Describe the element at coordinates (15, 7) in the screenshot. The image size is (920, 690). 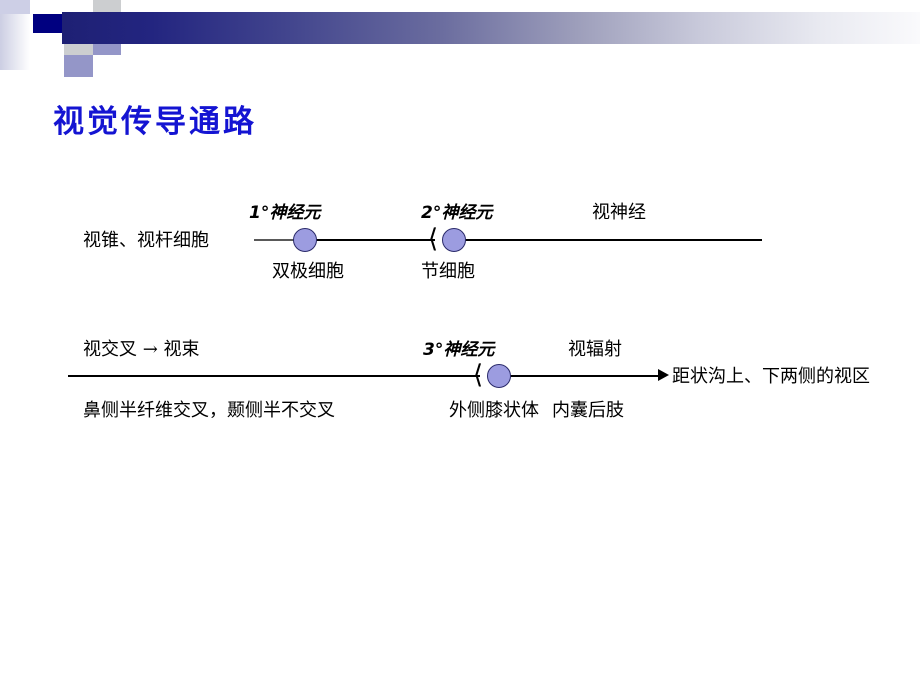
I see `deco-square-pale-a` at that location.